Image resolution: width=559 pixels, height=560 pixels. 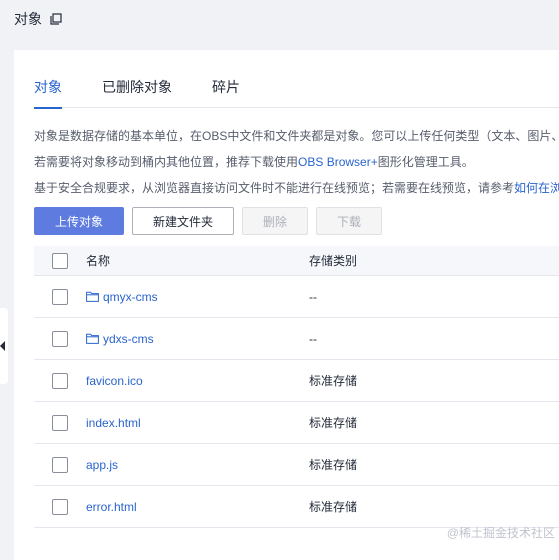 What do you see at coordinates (60, 261) in the screenshot?
I see `select-all-checkbox` at bounding box center [60, 261].